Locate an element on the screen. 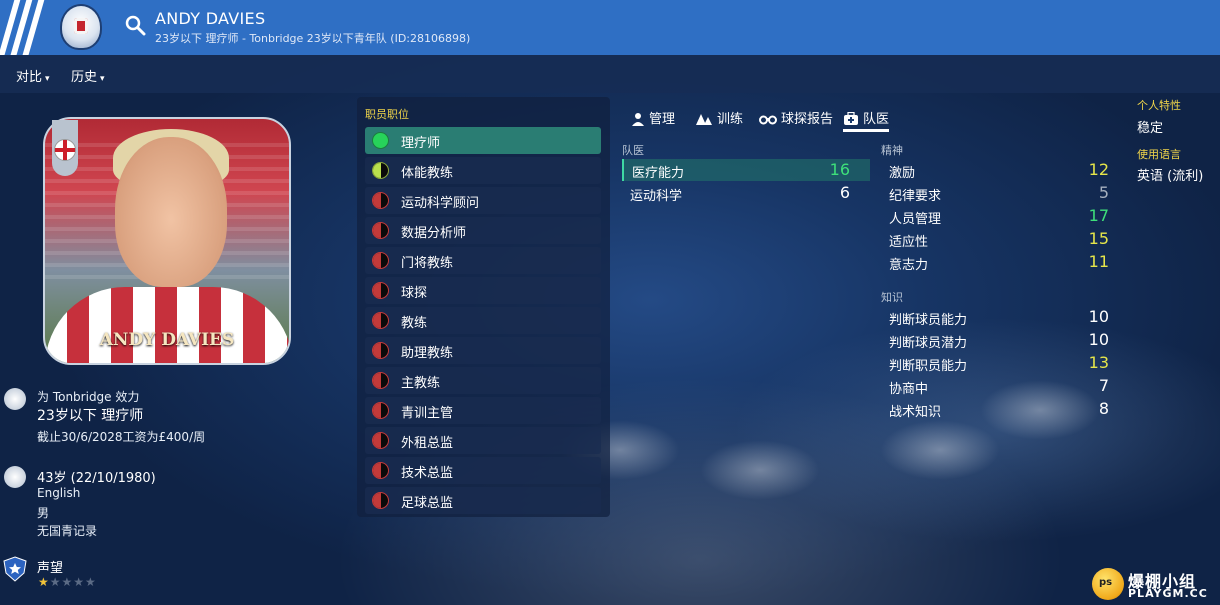 This screenshot has height=605, width=1220. role-label: 技术总监 is located at coordinates (427, 473).